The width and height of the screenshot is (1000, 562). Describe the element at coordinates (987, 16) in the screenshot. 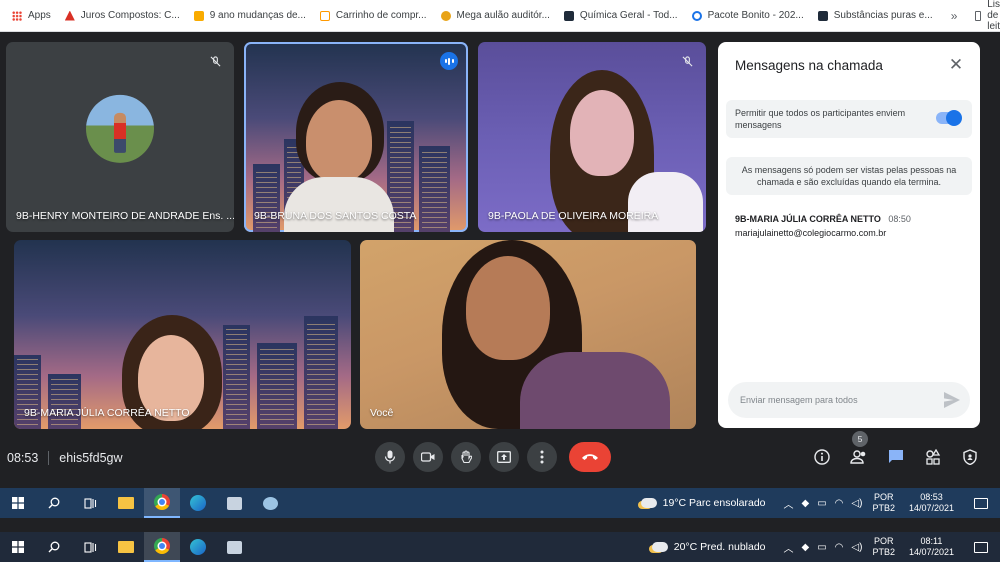

I see `reading-list-button: Lista de leitura` at that location.